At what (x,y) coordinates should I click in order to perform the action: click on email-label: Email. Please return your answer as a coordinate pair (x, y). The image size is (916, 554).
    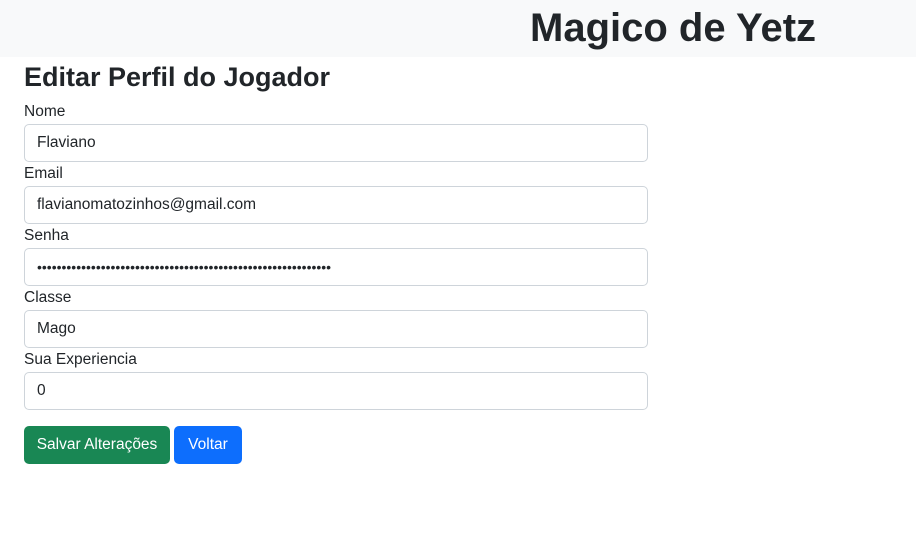
    Looking at the image, I should click on (43, 173).